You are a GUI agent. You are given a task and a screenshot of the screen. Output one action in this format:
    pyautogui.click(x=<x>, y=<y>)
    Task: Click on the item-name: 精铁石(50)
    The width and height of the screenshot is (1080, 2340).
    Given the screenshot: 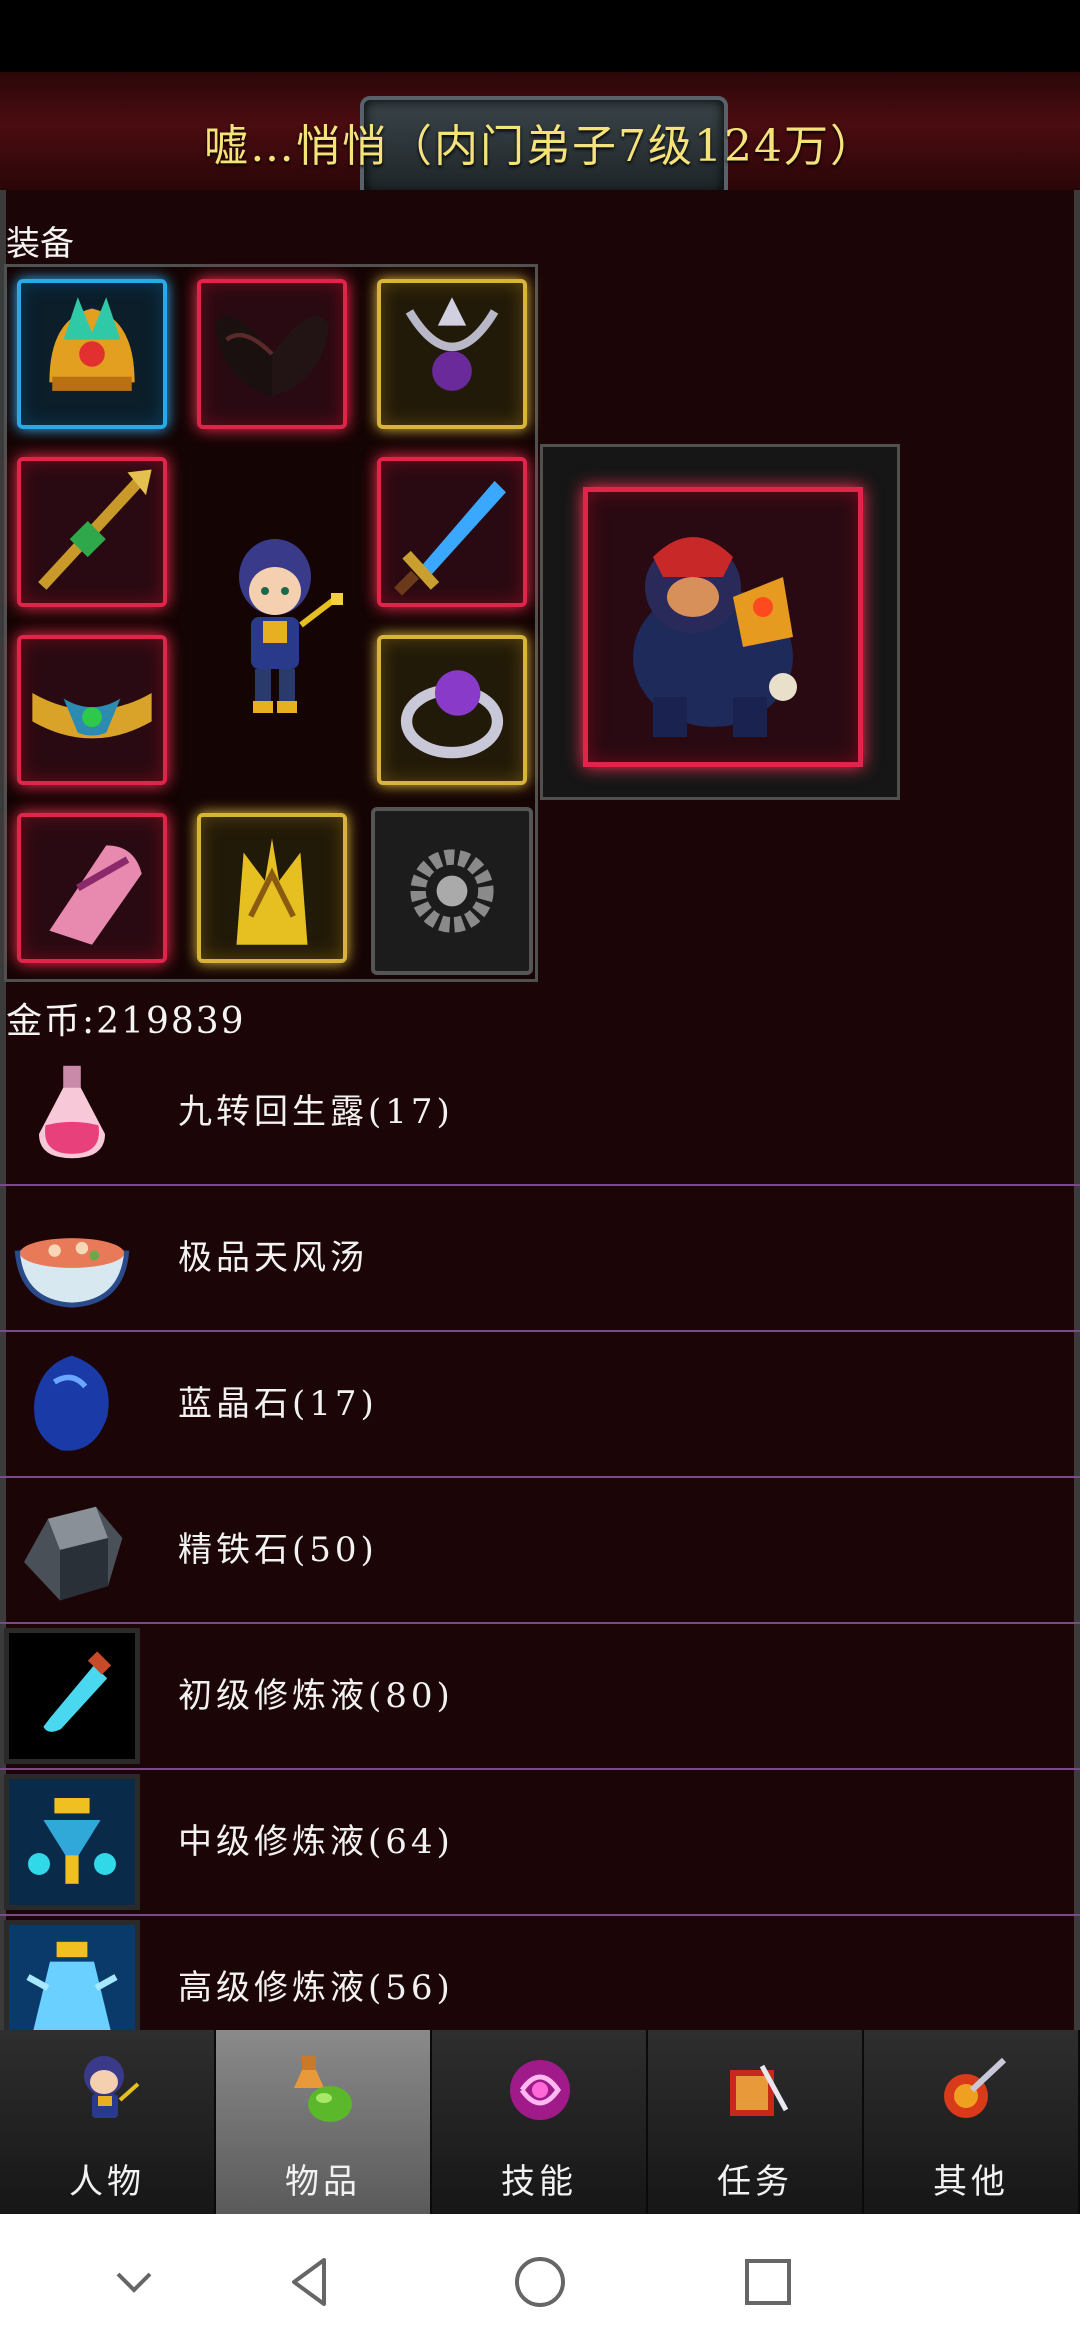 What is the action you would take?
    pyautogui.click(x=278, y=1550)
    